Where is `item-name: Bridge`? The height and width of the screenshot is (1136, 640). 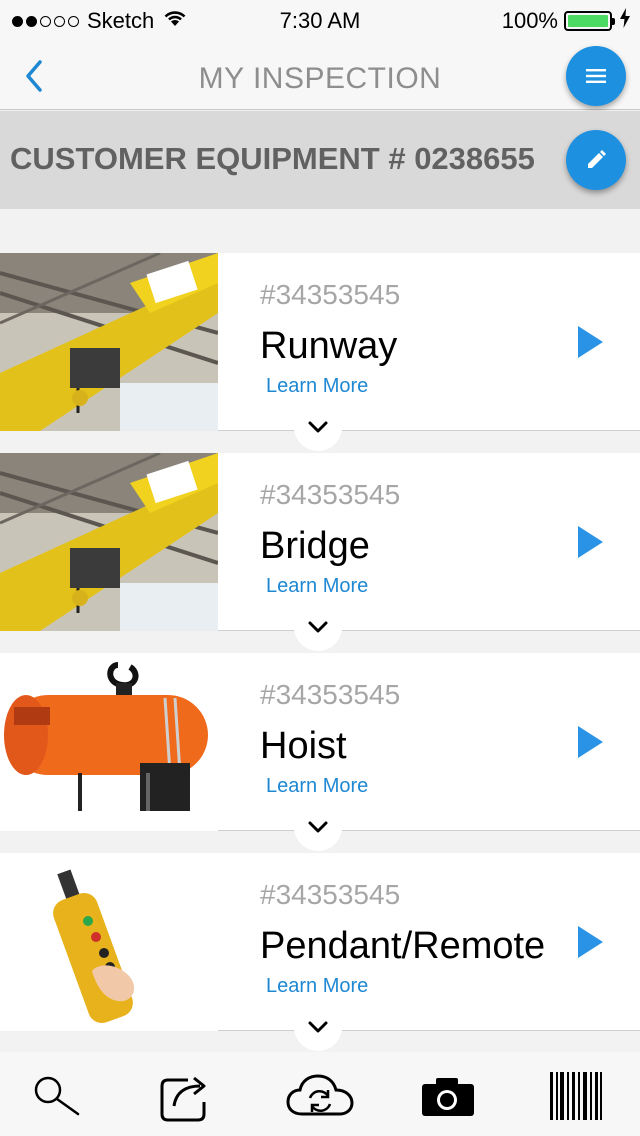 item-name: Bridge is located at coordinates (315, 546).